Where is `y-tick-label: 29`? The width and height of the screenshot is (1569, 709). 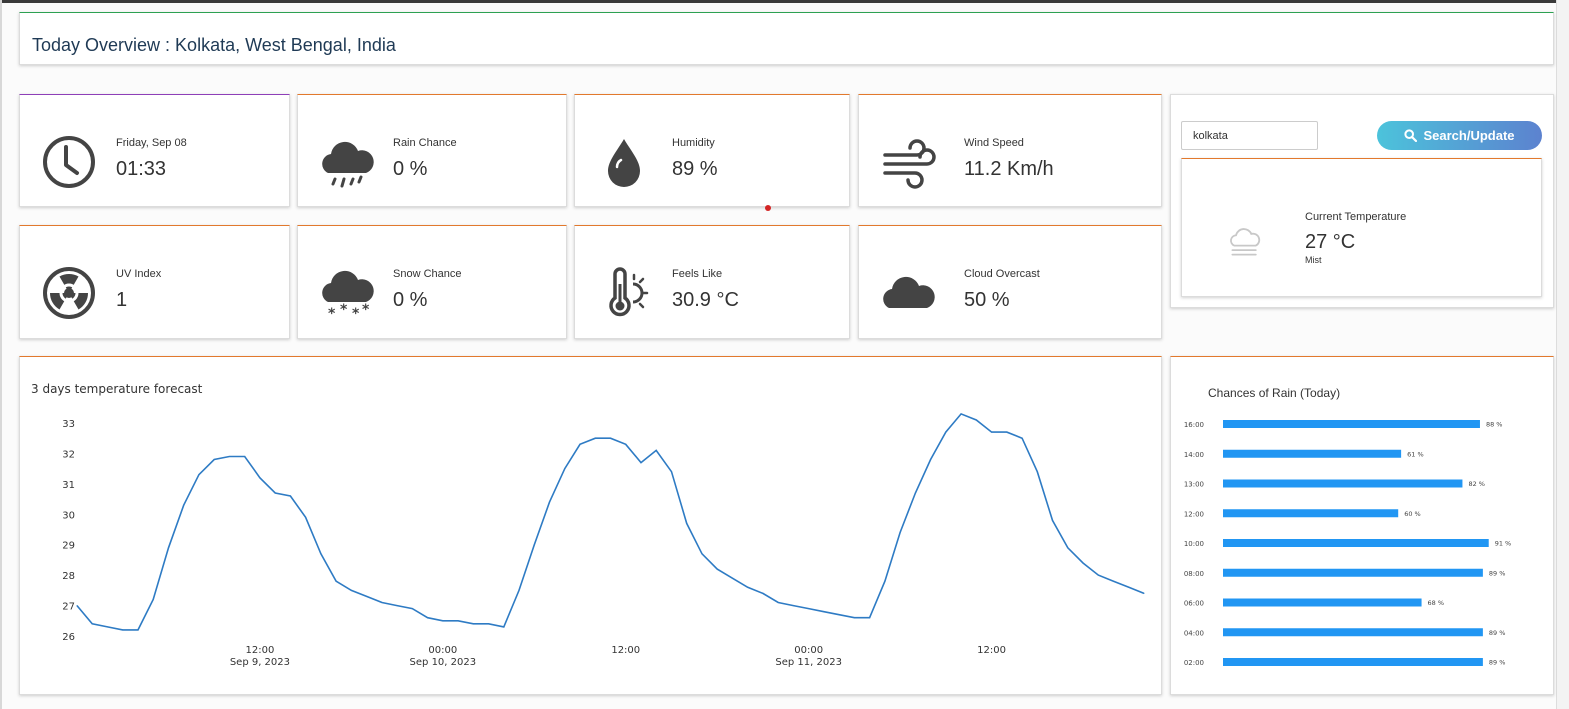 y-tick-label: 29 is located at coordinates (68, 546).